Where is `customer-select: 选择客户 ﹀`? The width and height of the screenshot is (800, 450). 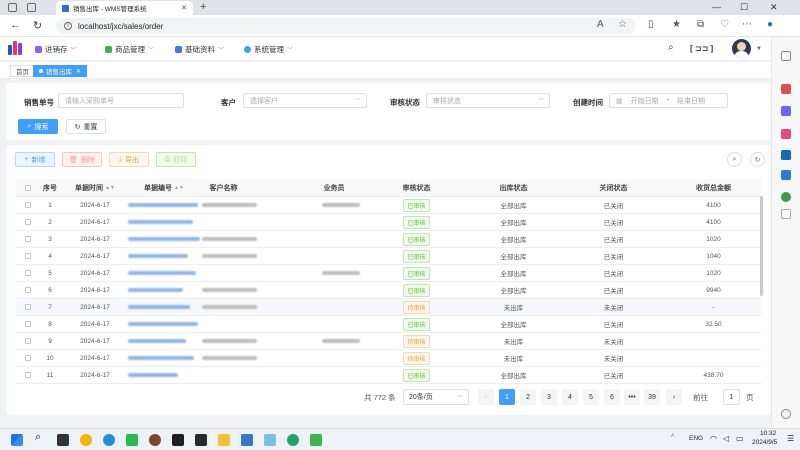
customer-select: 选择客户 ﹀ is located at coordinates (305, 100).